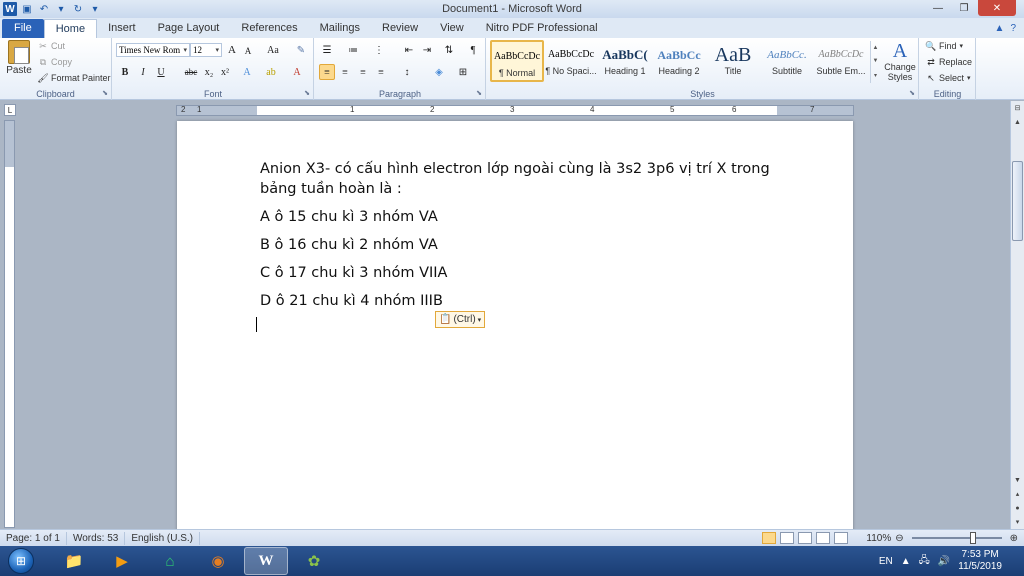  What do you see at coordinates (805, 538) in the screenshot?
I see `web-layout-view-button` at bounding box center [805, 538].